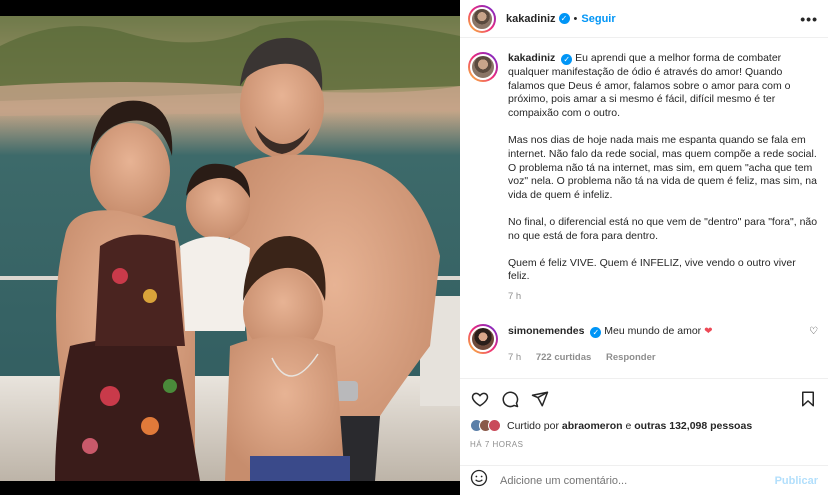  Describe the element at coordinates (598, 19) in the screenshot. I see `follow-button: Seguir` at that location.